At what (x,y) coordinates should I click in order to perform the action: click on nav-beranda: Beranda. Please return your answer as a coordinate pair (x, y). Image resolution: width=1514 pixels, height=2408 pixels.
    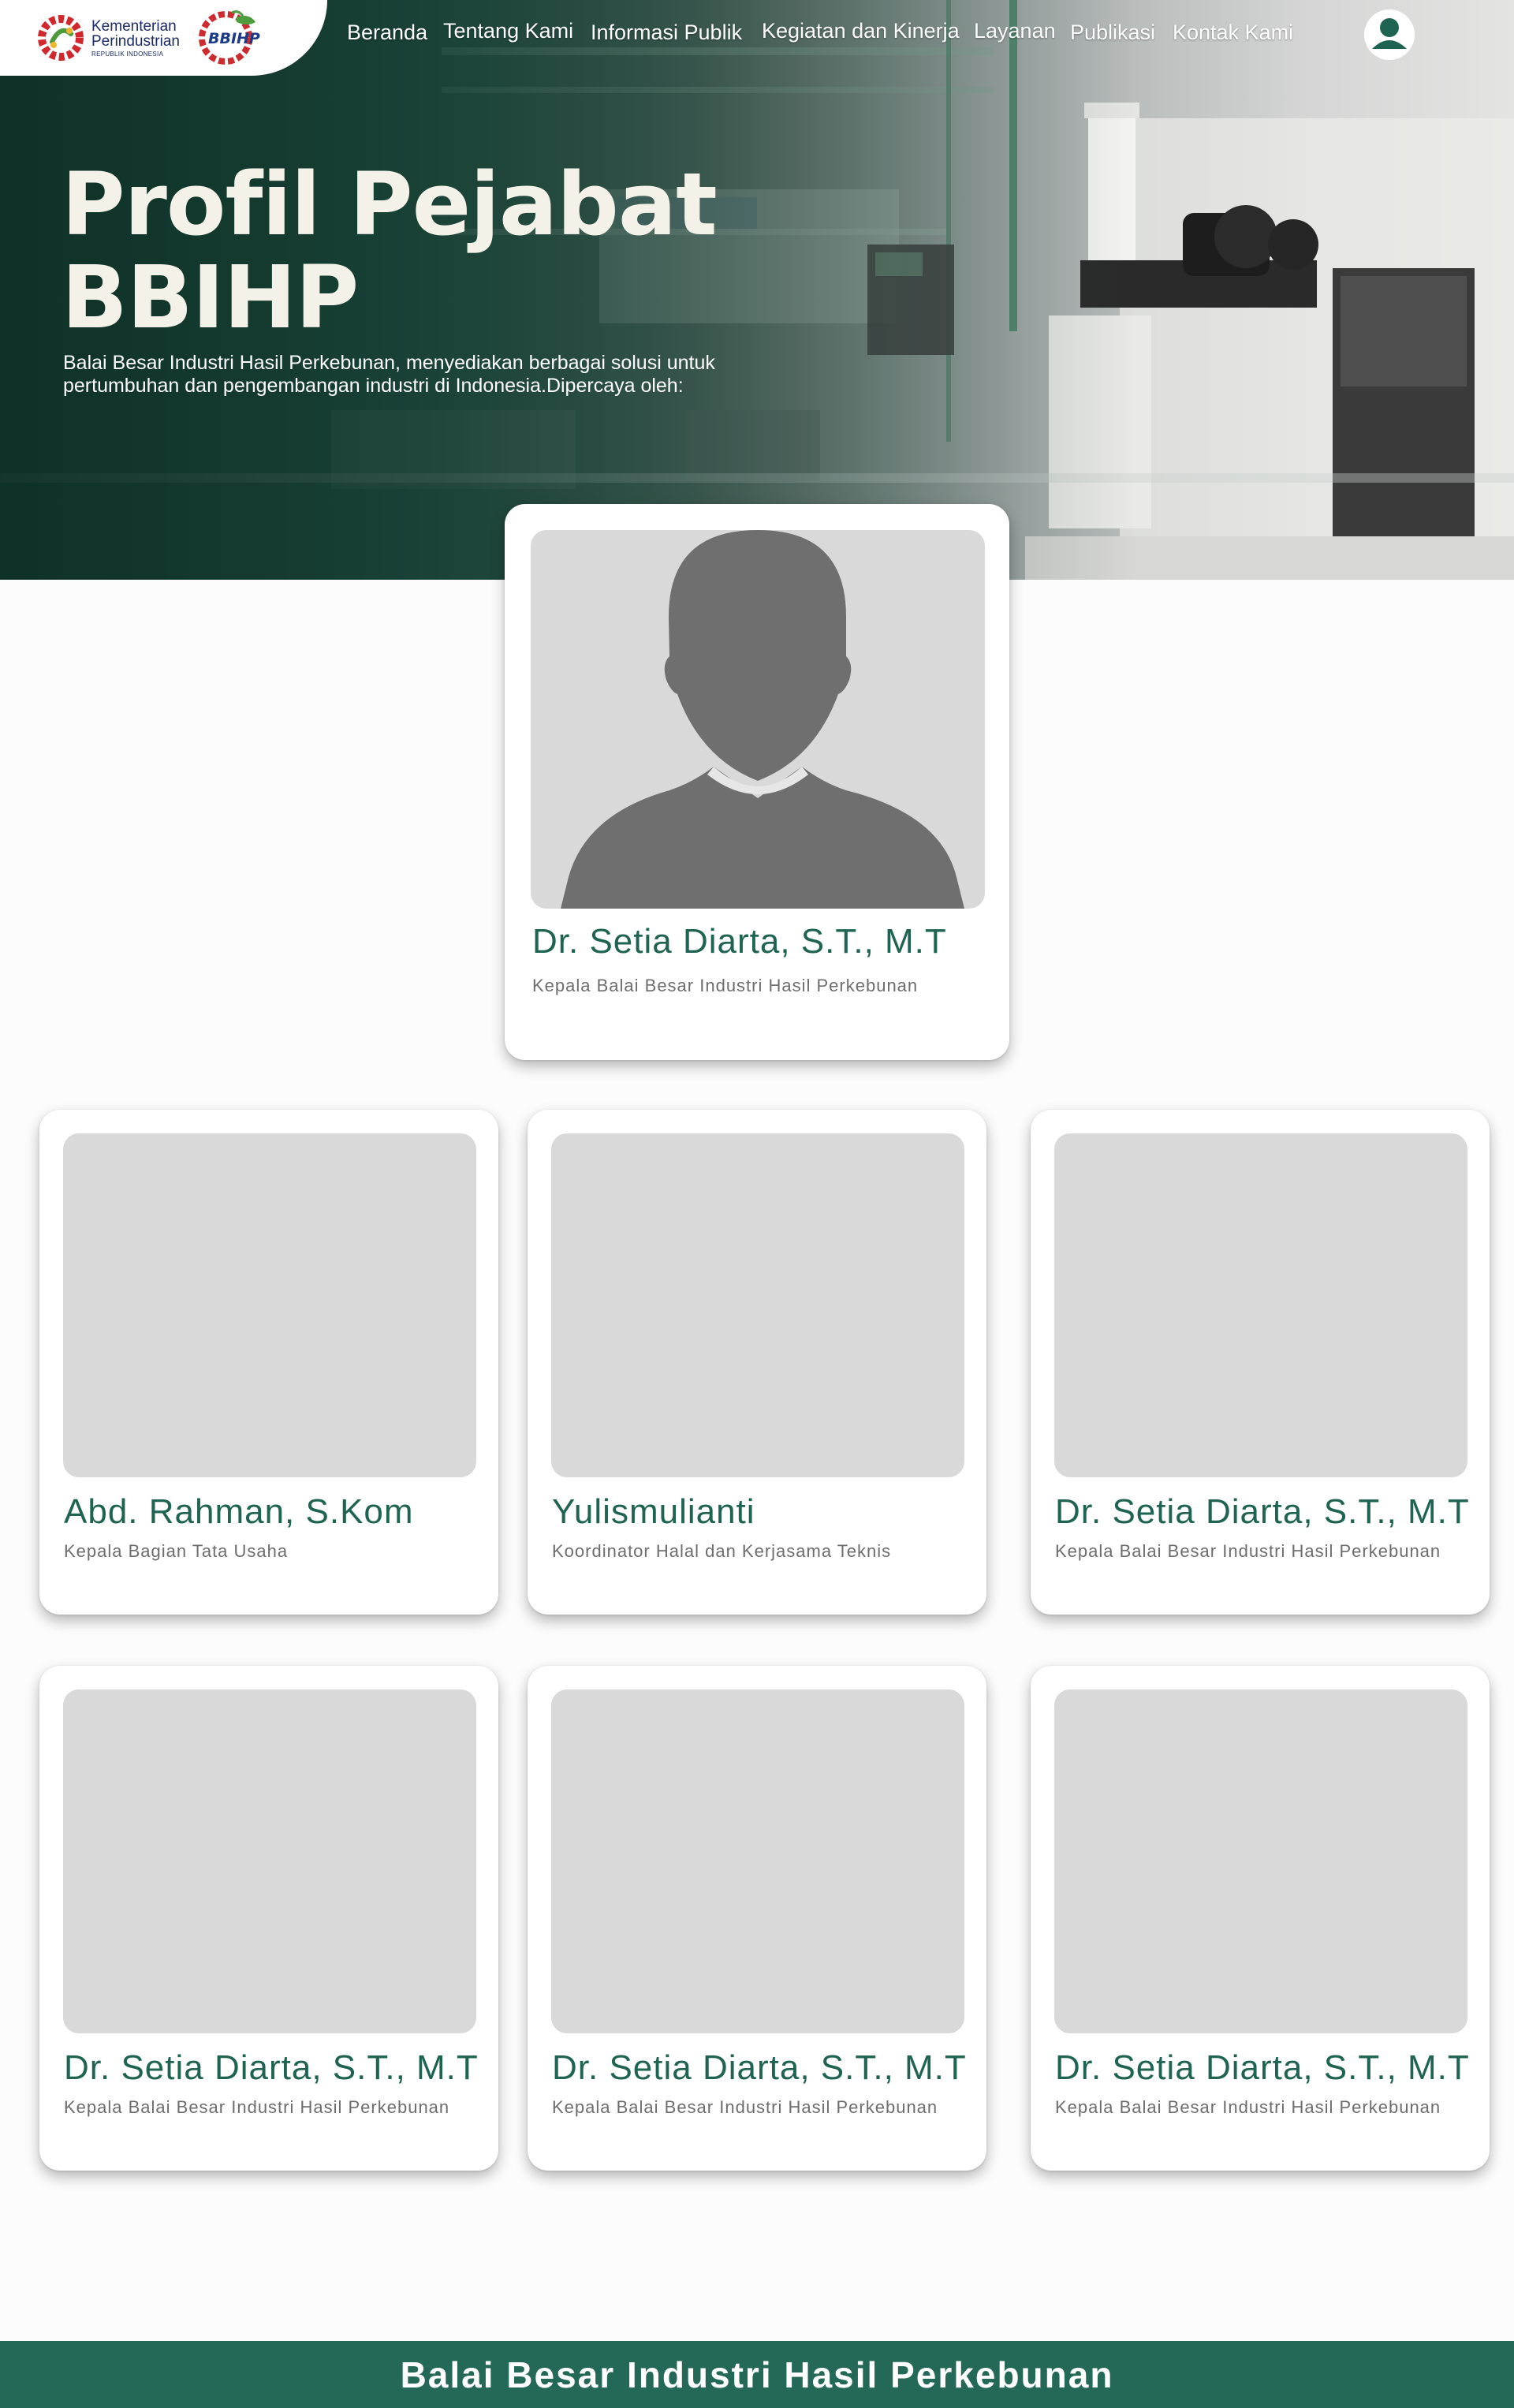
    Looking at the image, I should click on (387, 33).